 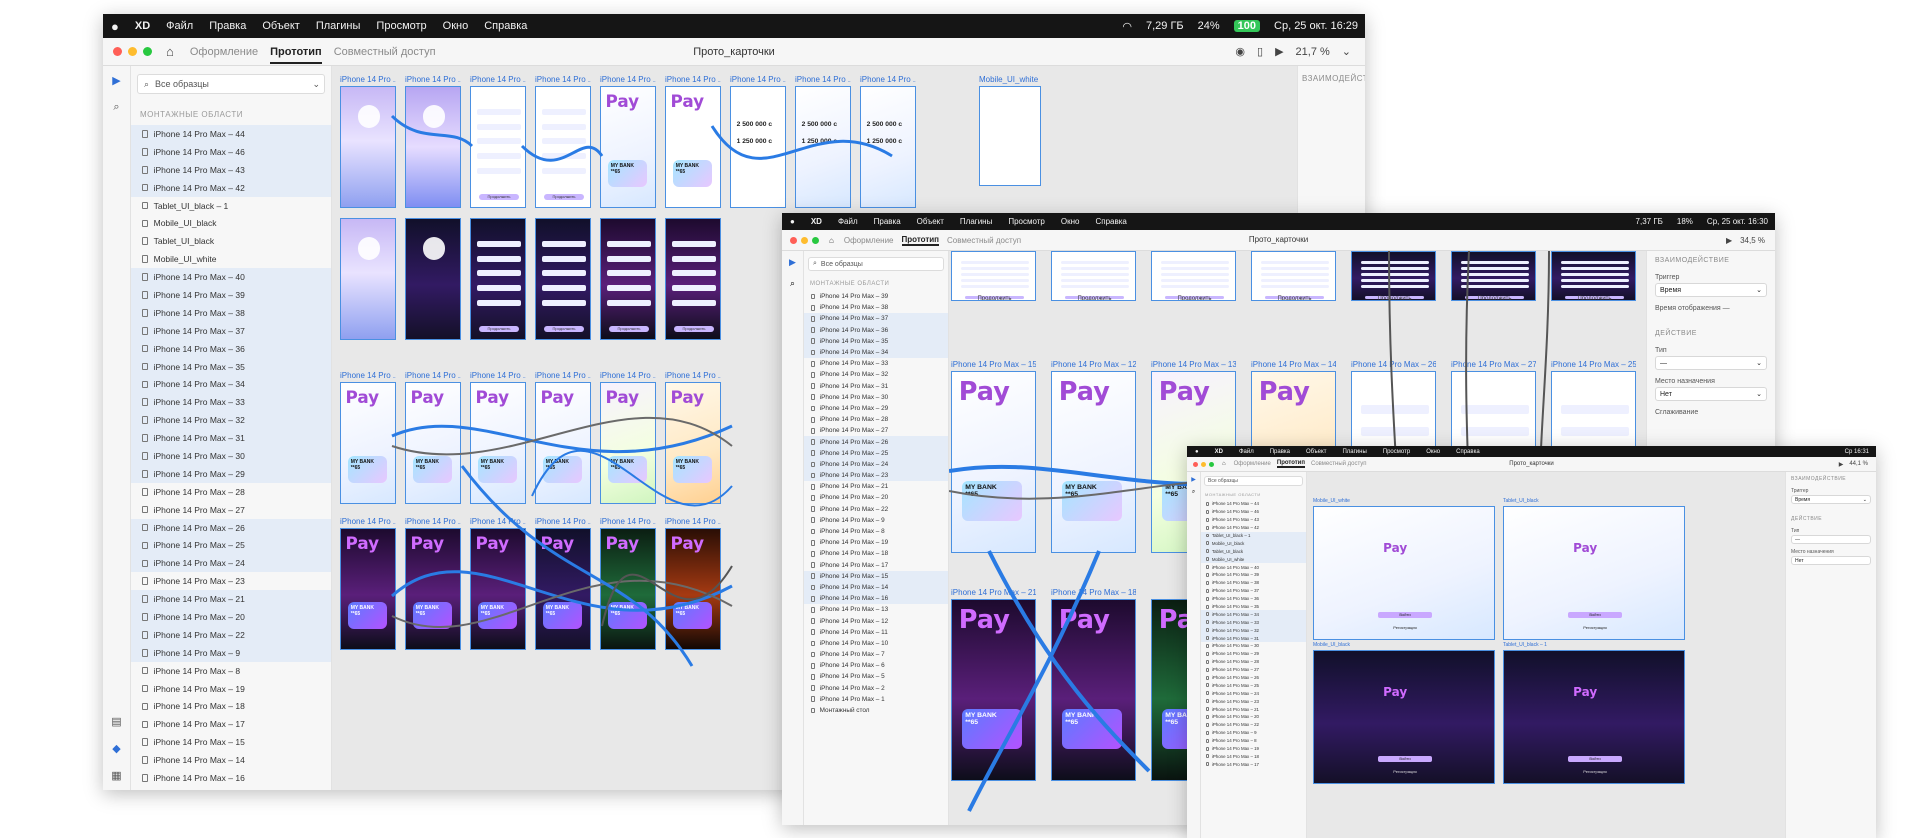 I want to click on artboard: Pay Войти Регистрация, so click(x=1404, y=573).